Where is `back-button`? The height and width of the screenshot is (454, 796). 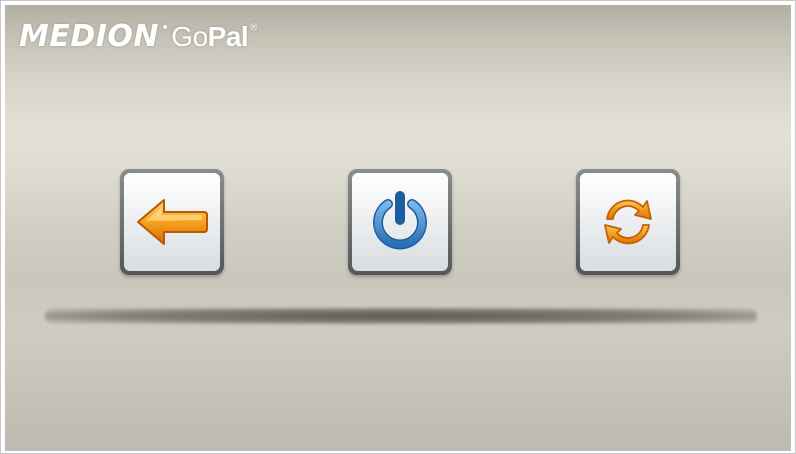 back-button is located at coordinates (172, 222).